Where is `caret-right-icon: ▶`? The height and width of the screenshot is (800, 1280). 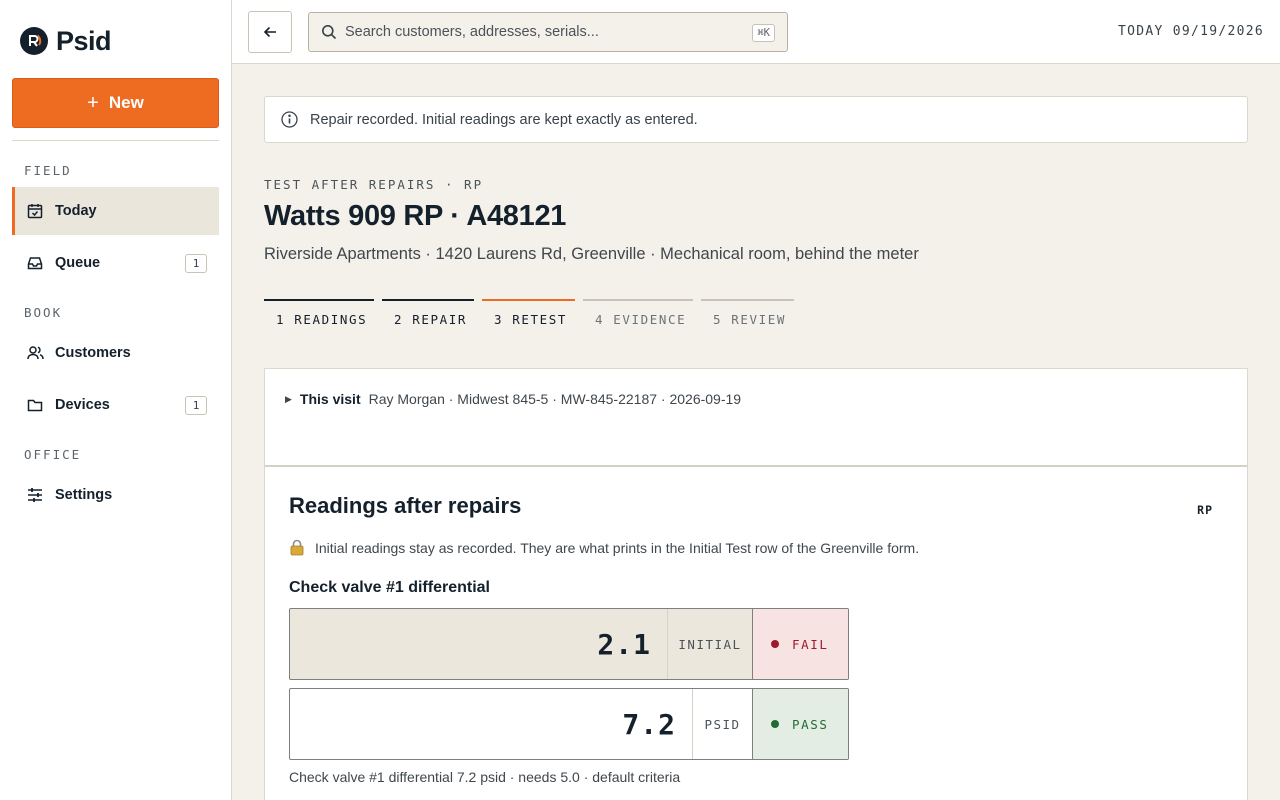
caret-right-icon: ▶ is located at coordinates (288, 398).